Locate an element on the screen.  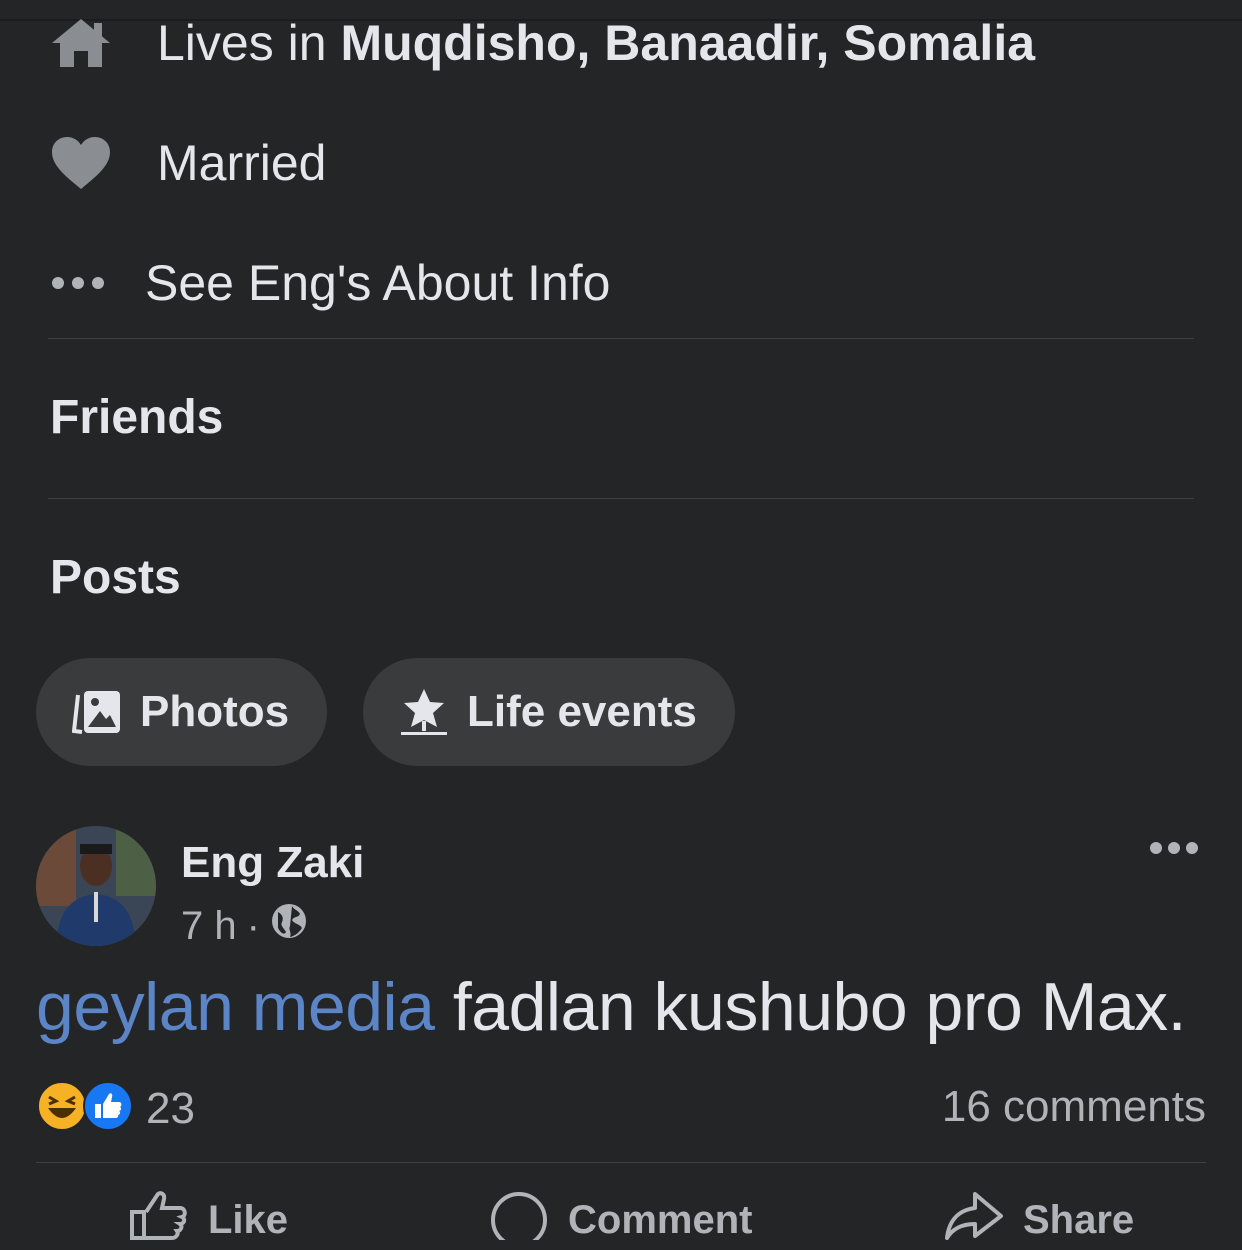
posts-heading: Posts is located at coordinates (115, 577).